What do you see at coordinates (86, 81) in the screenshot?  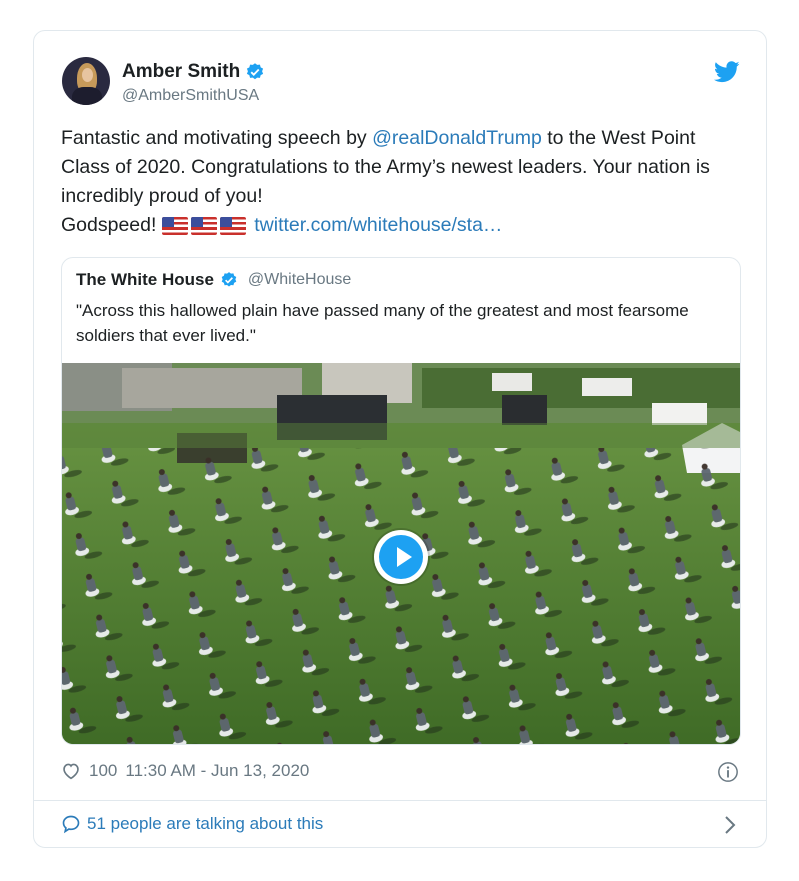 I see `avatar` at bounding box center [86, 81].